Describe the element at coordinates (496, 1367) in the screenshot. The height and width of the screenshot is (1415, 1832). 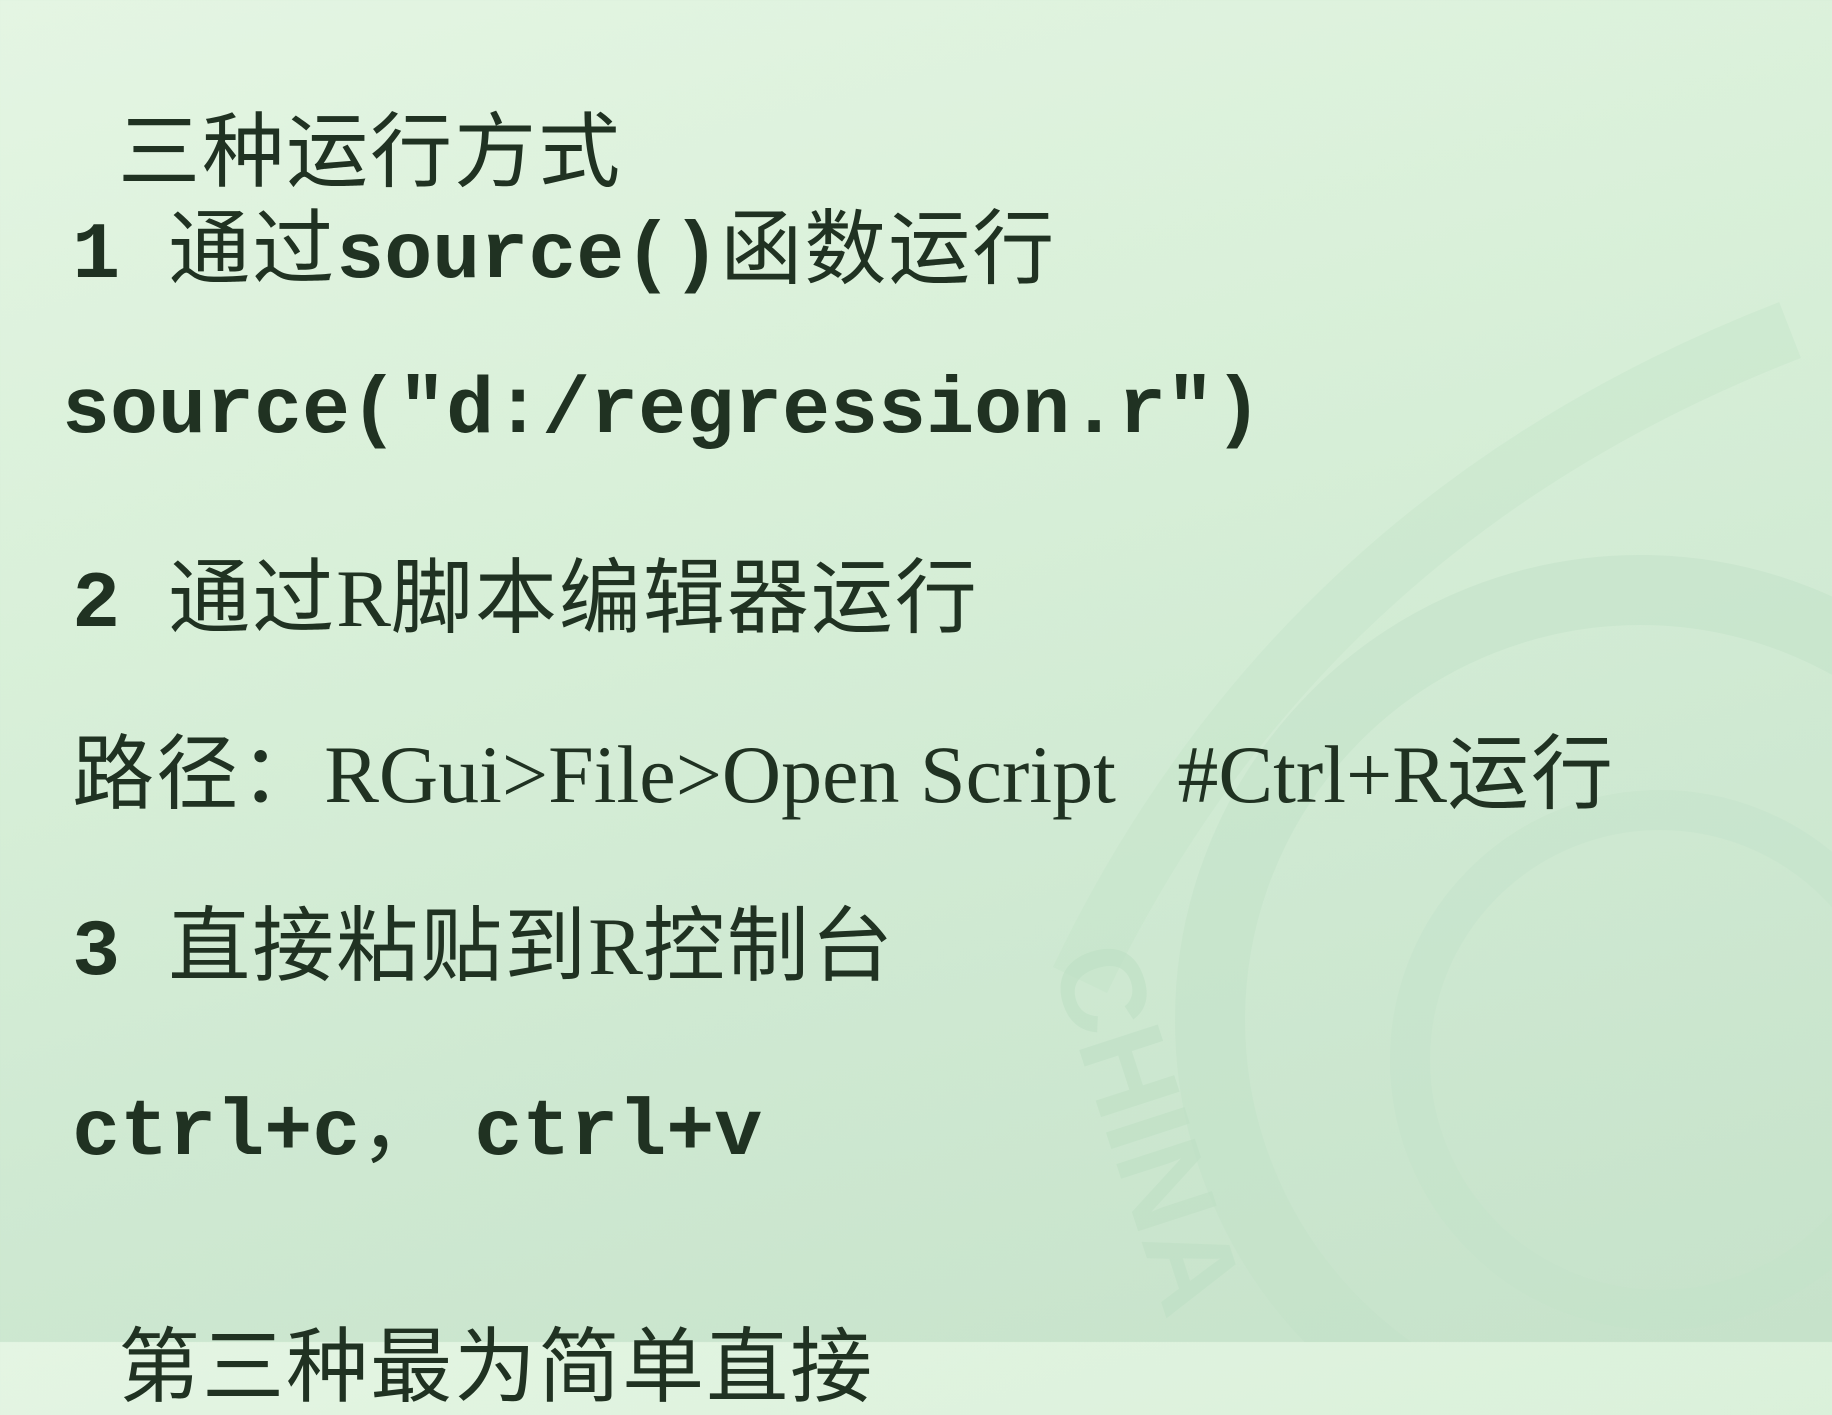
I see `conclusion-text: 第三种最为简单直接` at that location.